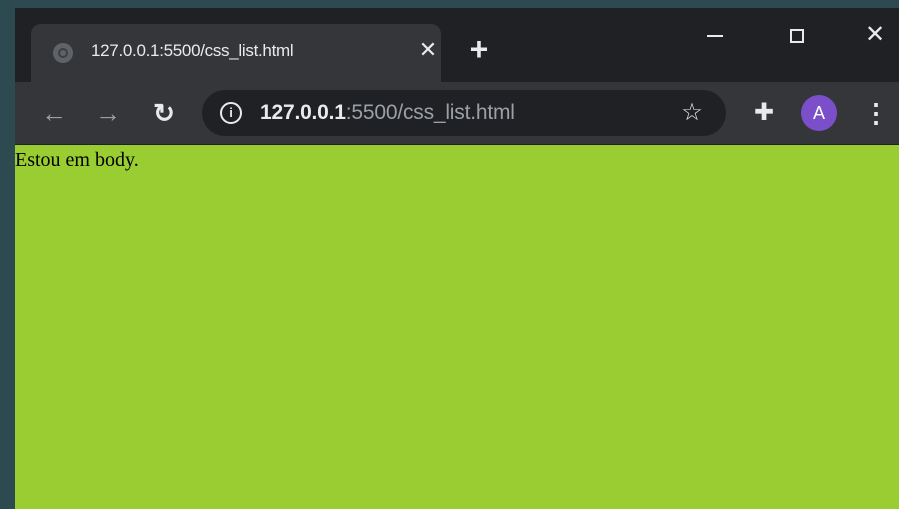  Describe the element at coordinates (428, 50) in the screenshot. I see `close-tab-icon: ✕` at that location.